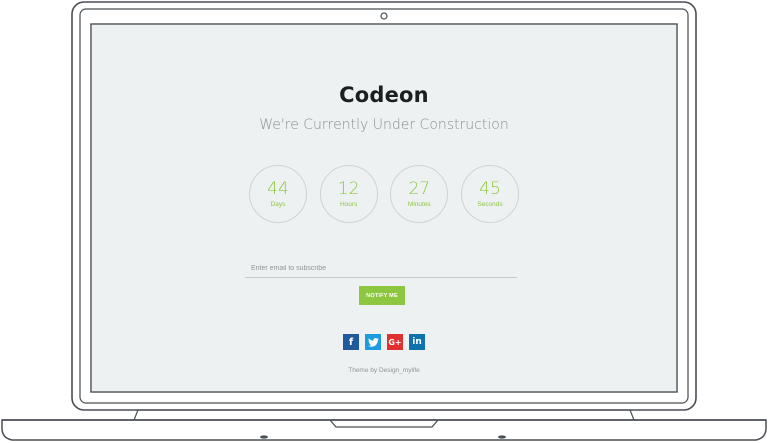  I want to click on brand-title: Codeon, so click(384, 95).